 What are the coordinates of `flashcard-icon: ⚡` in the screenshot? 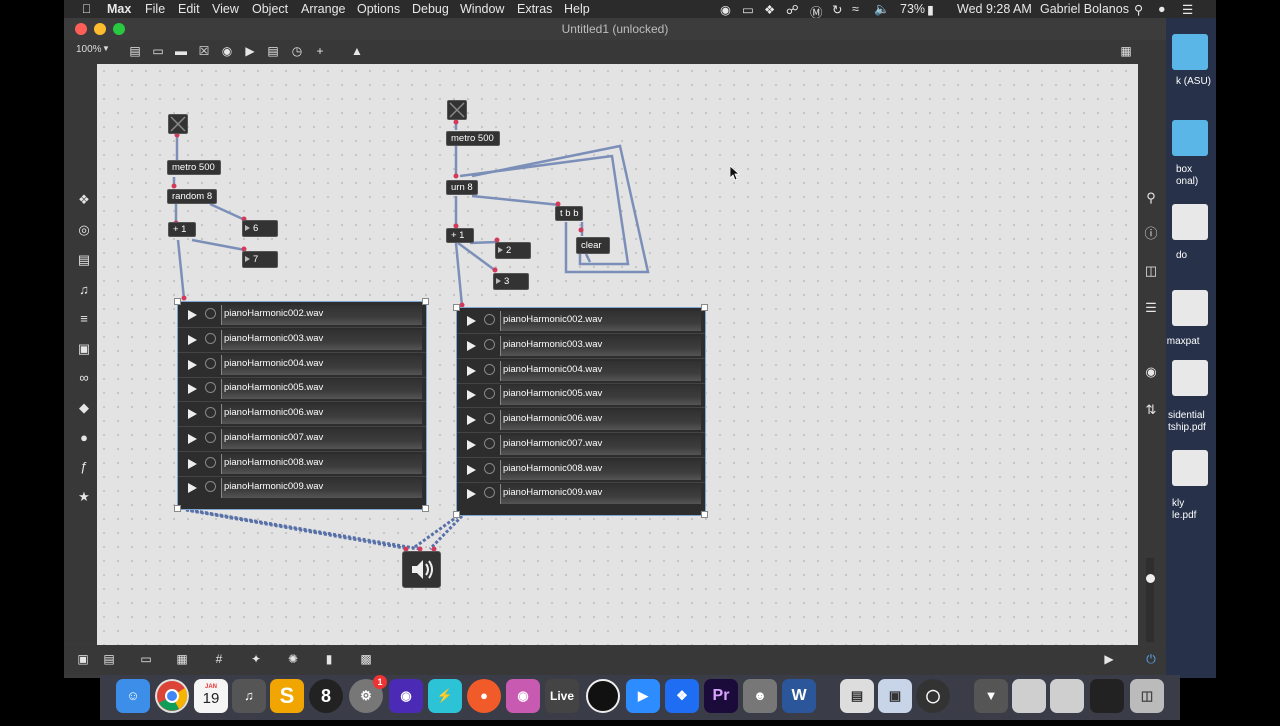 It's located at (445, 696).